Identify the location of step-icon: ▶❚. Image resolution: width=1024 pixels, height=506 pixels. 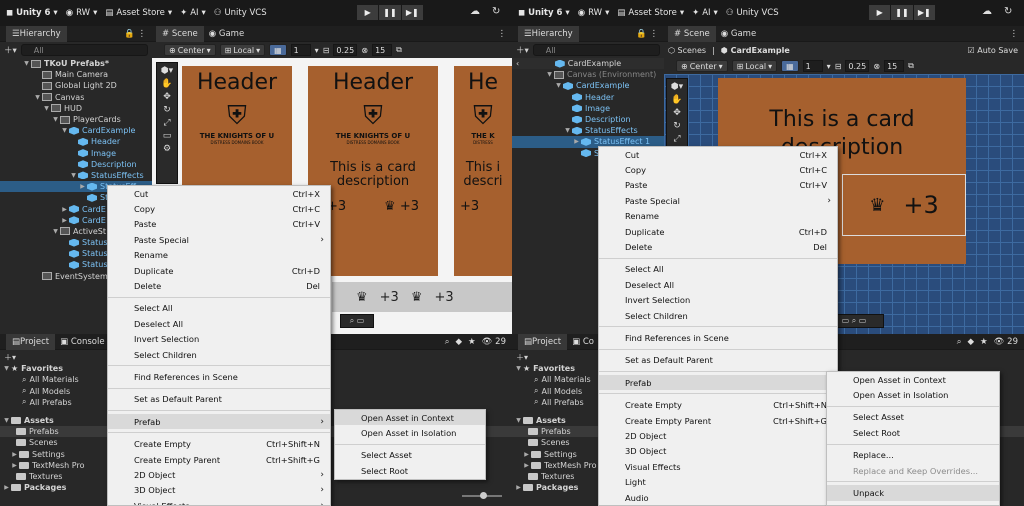
(924, 12).